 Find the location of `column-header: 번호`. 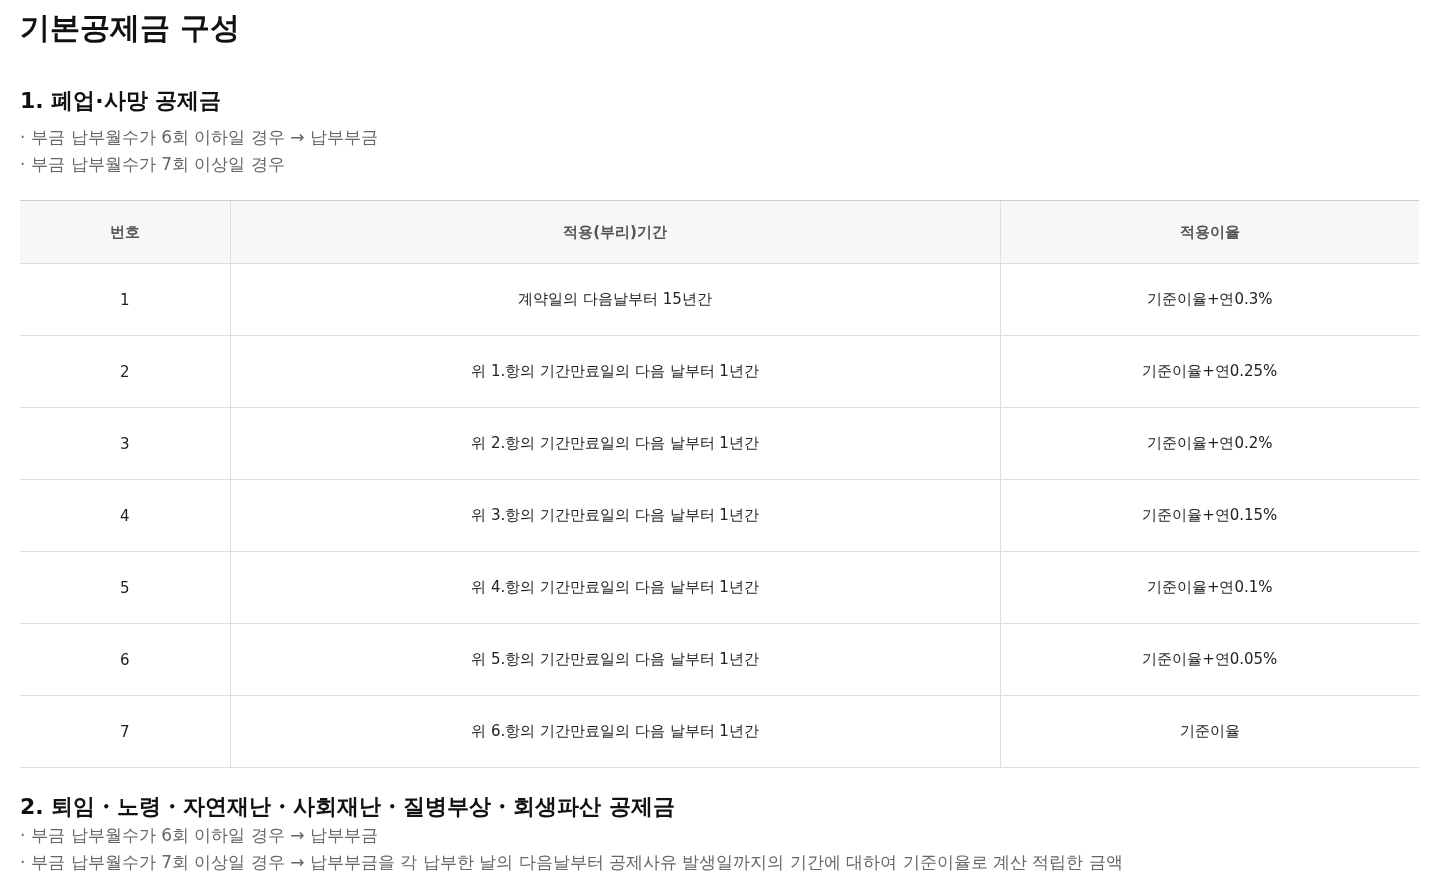

column-header: 번호 is located at coordinates (125, 232).